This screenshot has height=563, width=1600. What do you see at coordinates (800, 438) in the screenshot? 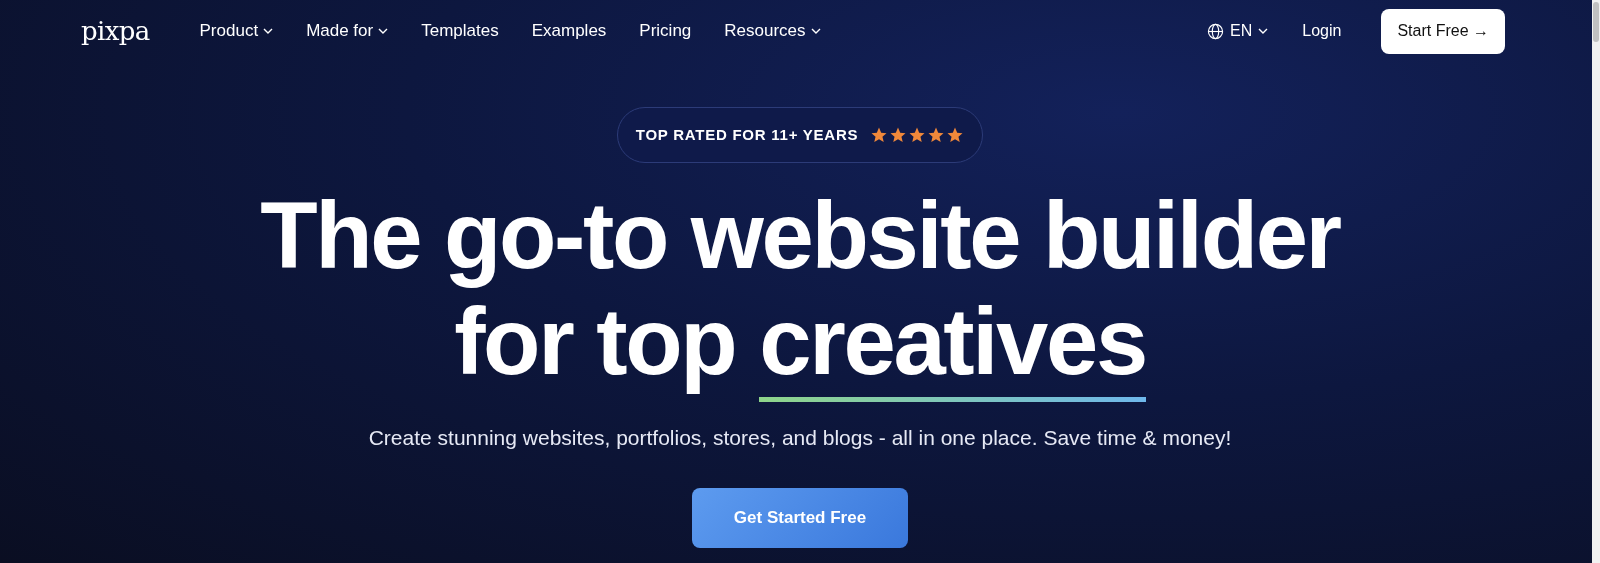
I see `subtitle: Create stunning websites, portfolios, stores, and blogs - all in one place. Save time & money!` at bounding box center [800, 438].